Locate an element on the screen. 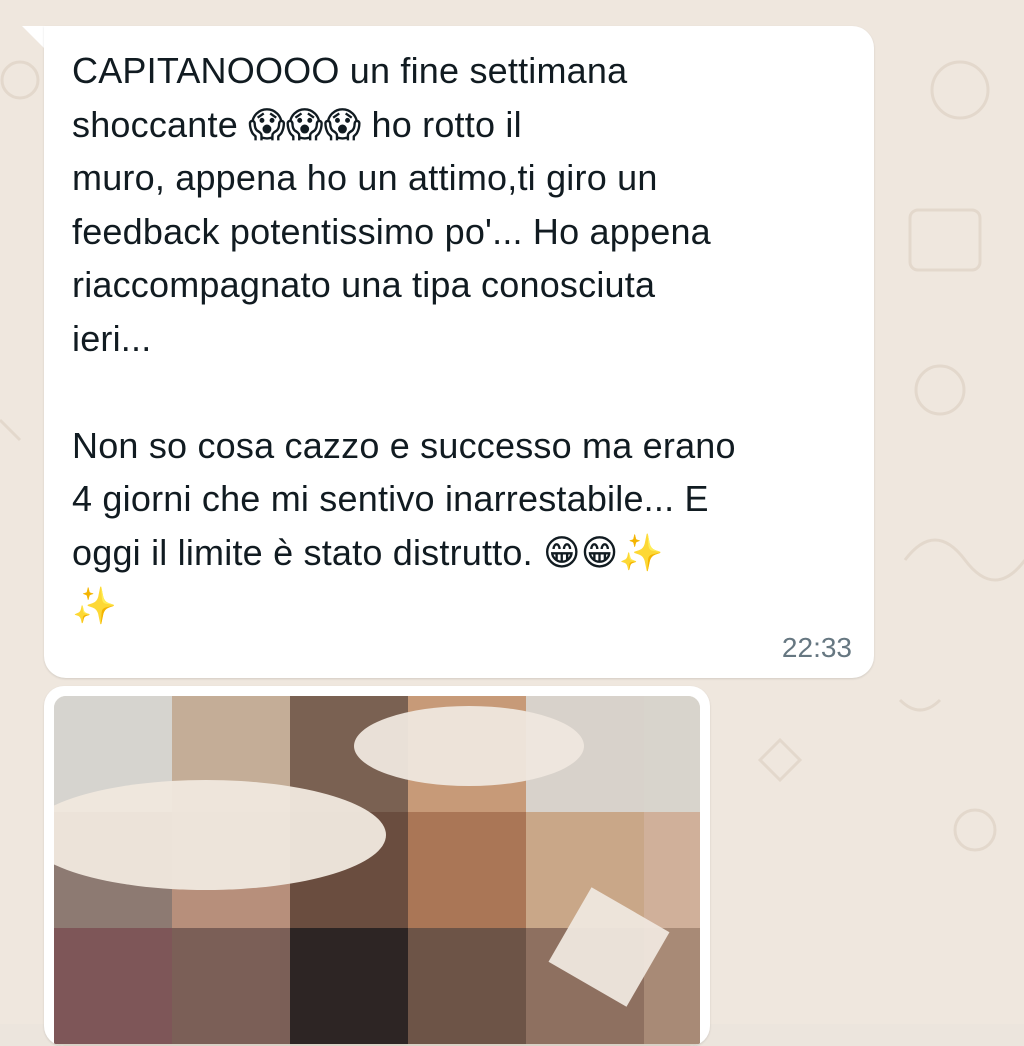 Image resolution: width=1024 pixels, height=1046 pixels. message-bubble-tail is located at coordinates (33, 37).